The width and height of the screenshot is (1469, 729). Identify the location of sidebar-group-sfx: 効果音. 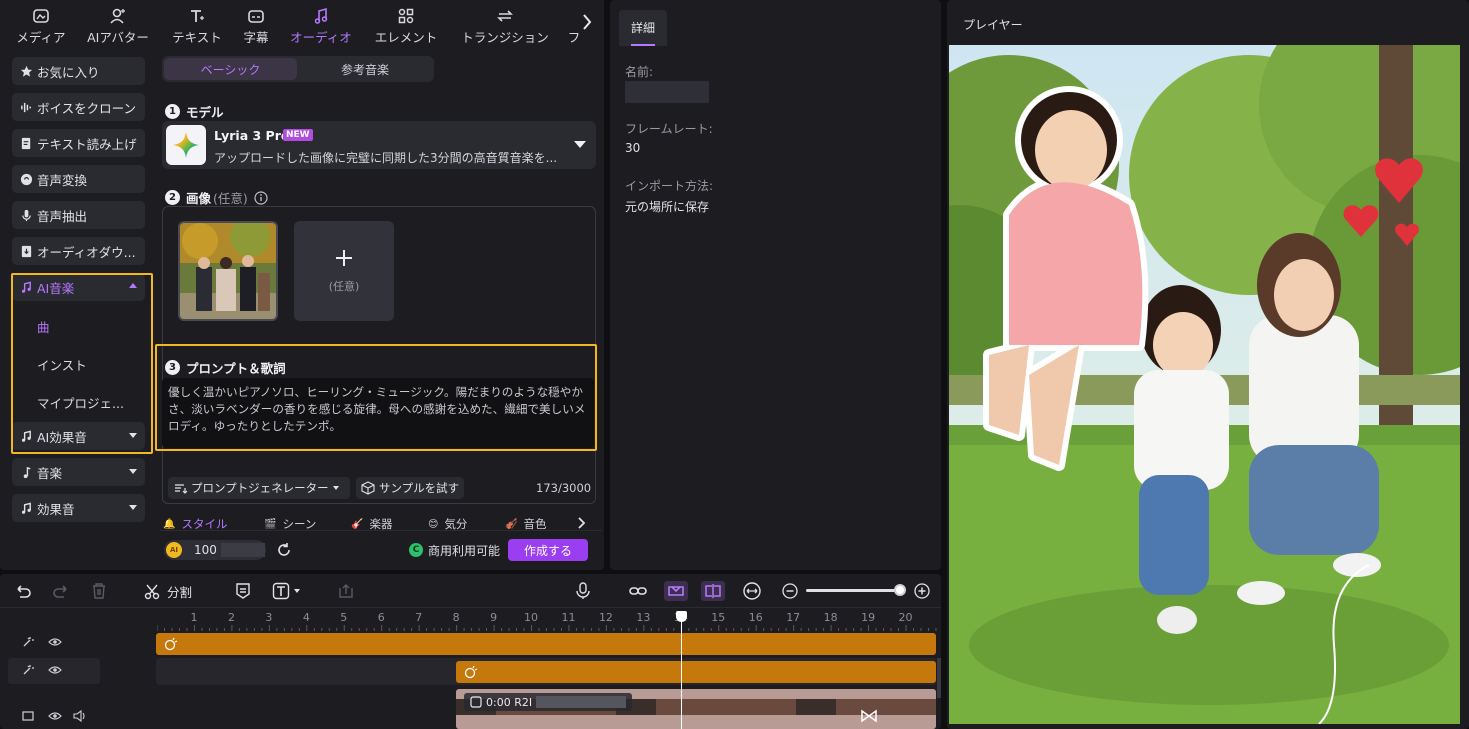
(78, 508).